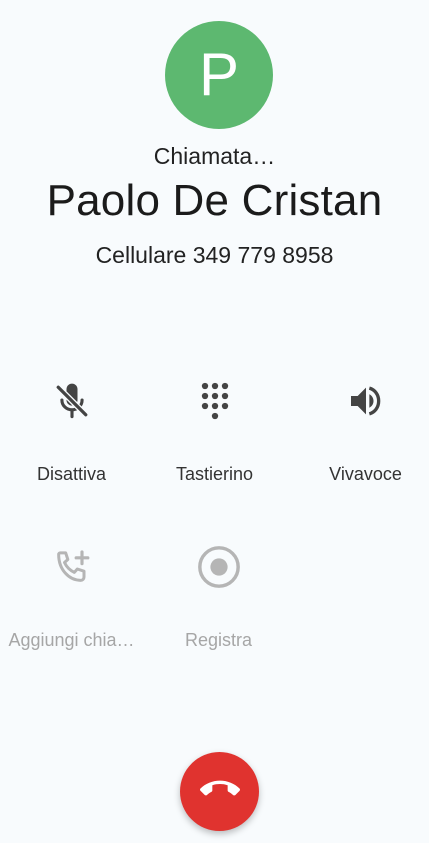 The width and height of the screenshot is (429, 843). What do you see at coordinates (218, 596) in the screenshot?
I see `record-button: Registra` at bounding box center [218, 596].